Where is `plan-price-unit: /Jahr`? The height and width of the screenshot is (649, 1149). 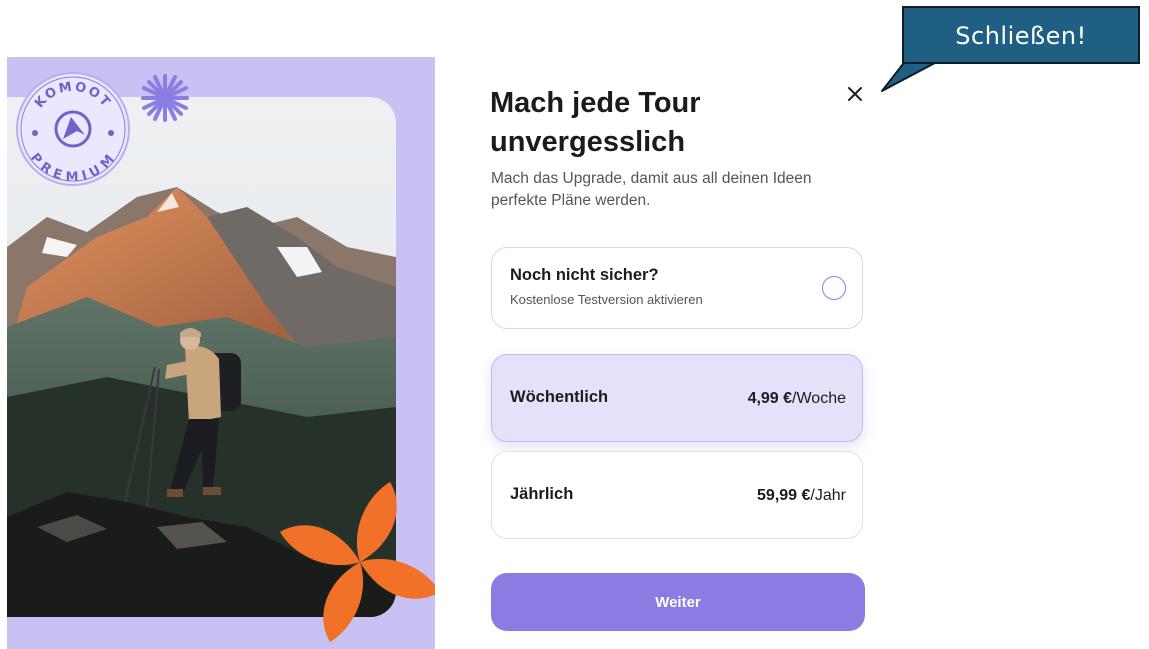
plan-price-unit: /Jahr is located at coordinates (828, 495).